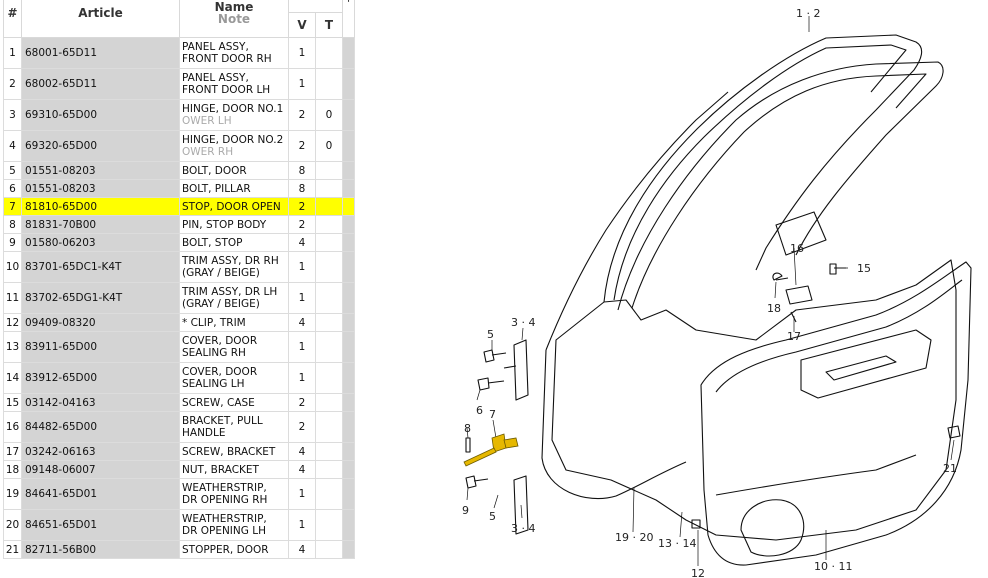 The image size is (988, 578). I want to click on part-name: WEATHERSTRIP, DR OPENING LH, so click(234, 525).